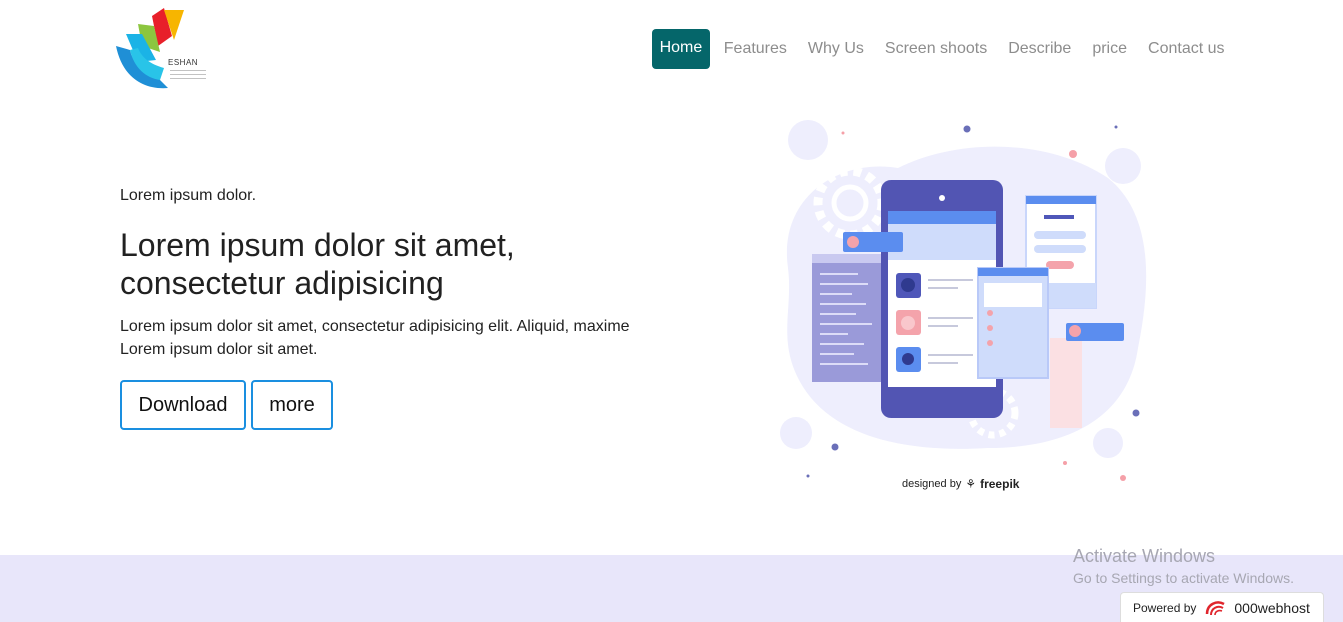 The width and height of the screenshot is (1343, 622). I want to click on nav-why-us: Why Us, so click(835, 49).